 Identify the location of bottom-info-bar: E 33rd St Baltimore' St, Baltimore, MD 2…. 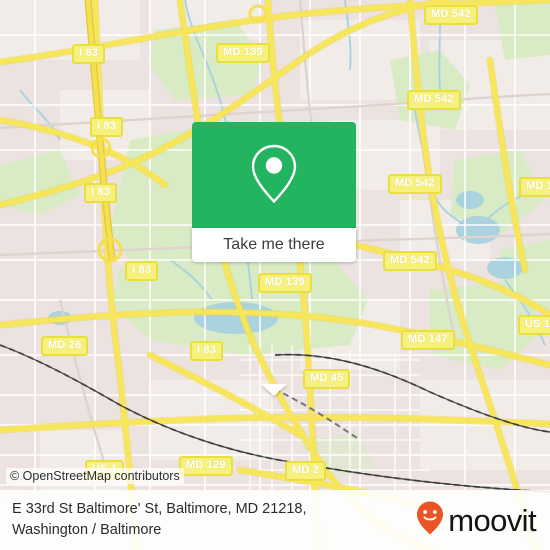
(275, 520).